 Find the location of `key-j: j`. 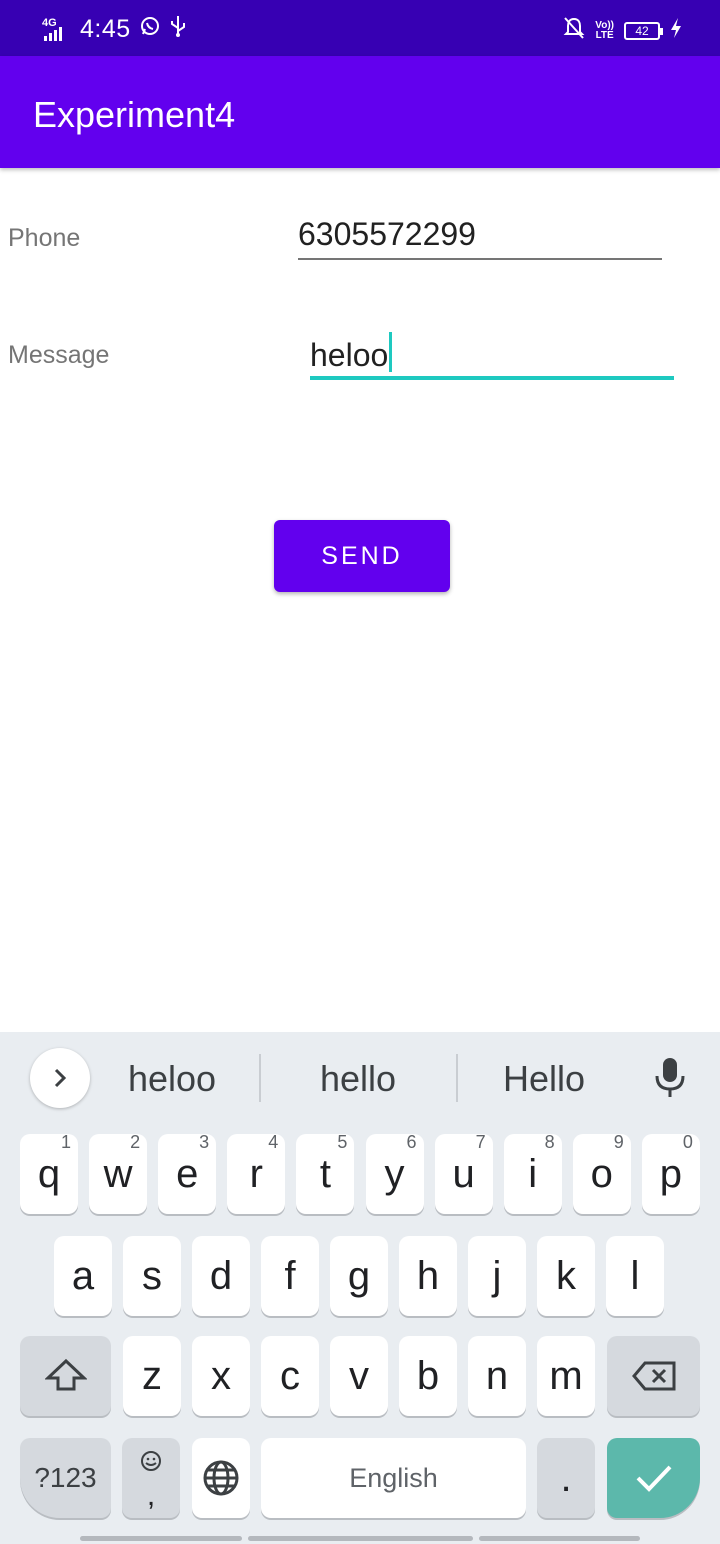

key-j: j is located at coordinates (497, 1276).